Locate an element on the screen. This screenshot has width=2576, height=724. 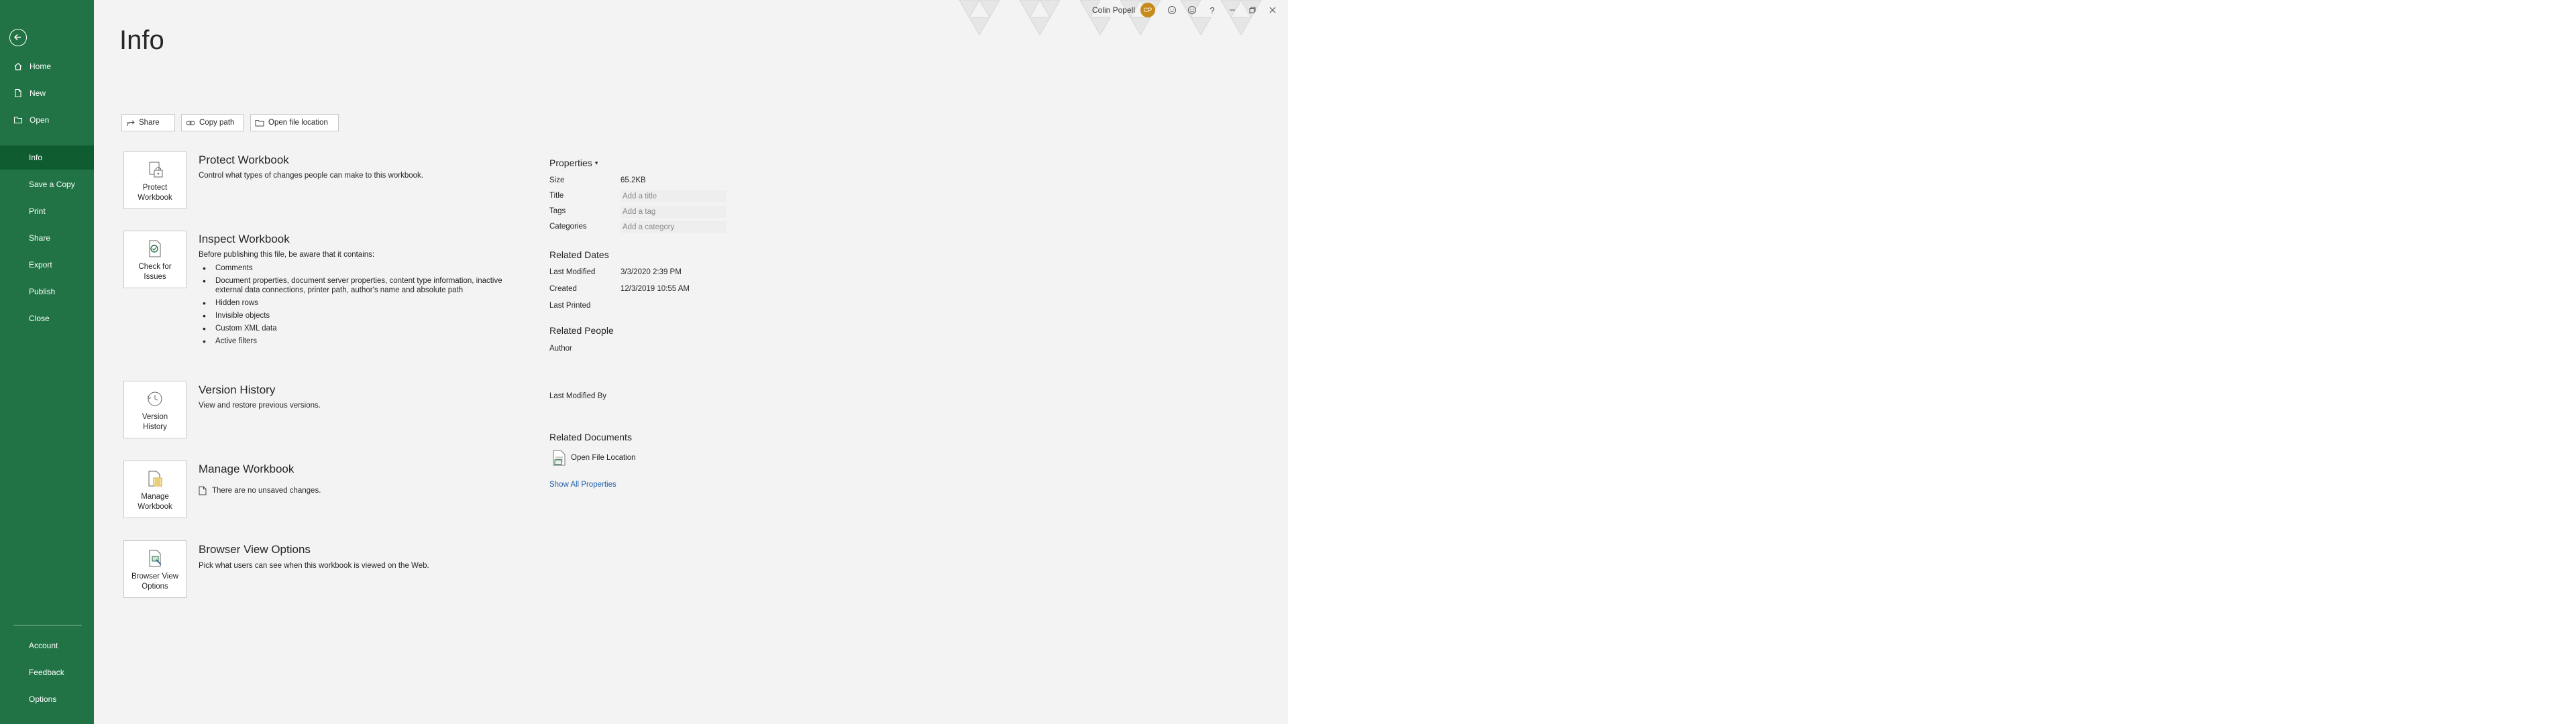
sidebar-item-label: Home is located at coordinates (41, 66).